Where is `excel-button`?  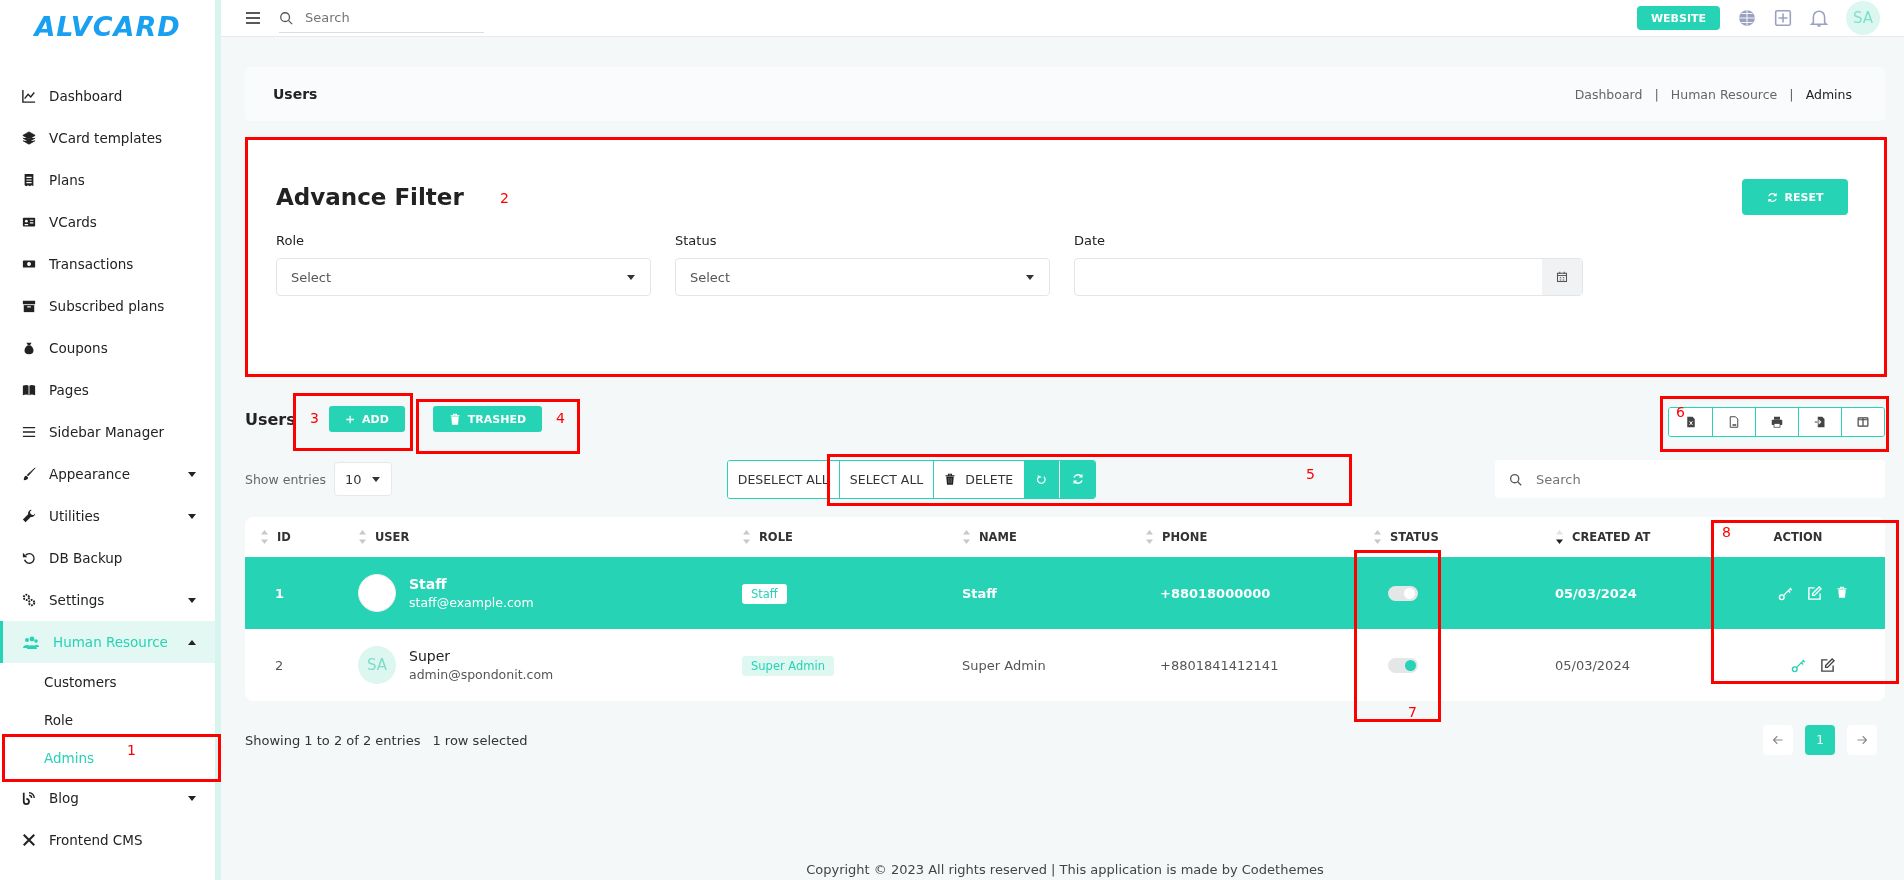 excel-button is located at coordinates (1690, 422).